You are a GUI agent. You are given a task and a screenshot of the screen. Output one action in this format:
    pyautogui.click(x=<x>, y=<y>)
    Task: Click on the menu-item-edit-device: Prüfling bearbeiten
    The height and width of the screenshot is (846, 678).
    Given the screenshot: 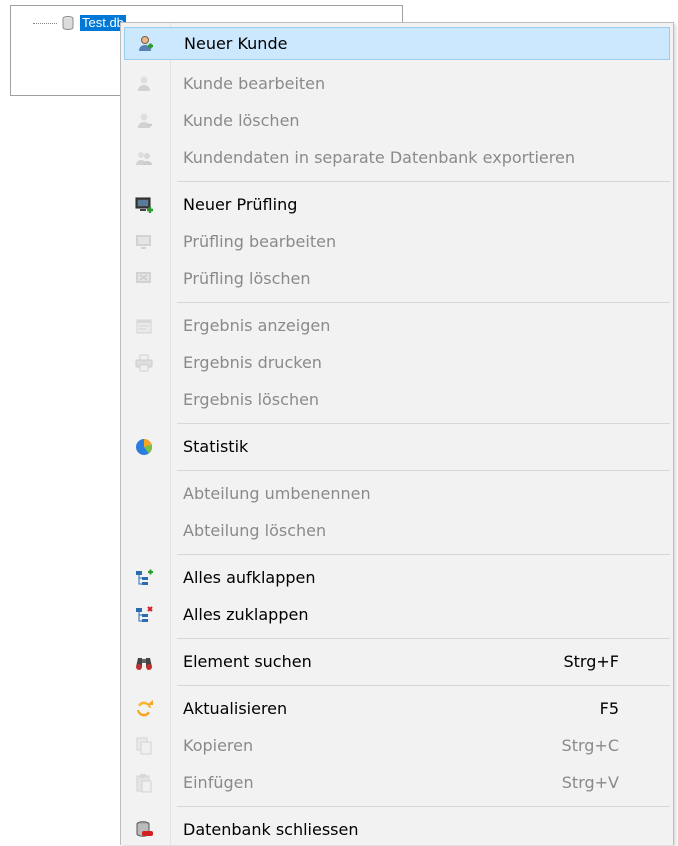 What is the action you would take?
    pyautogui.click(x=397, y=241)
    